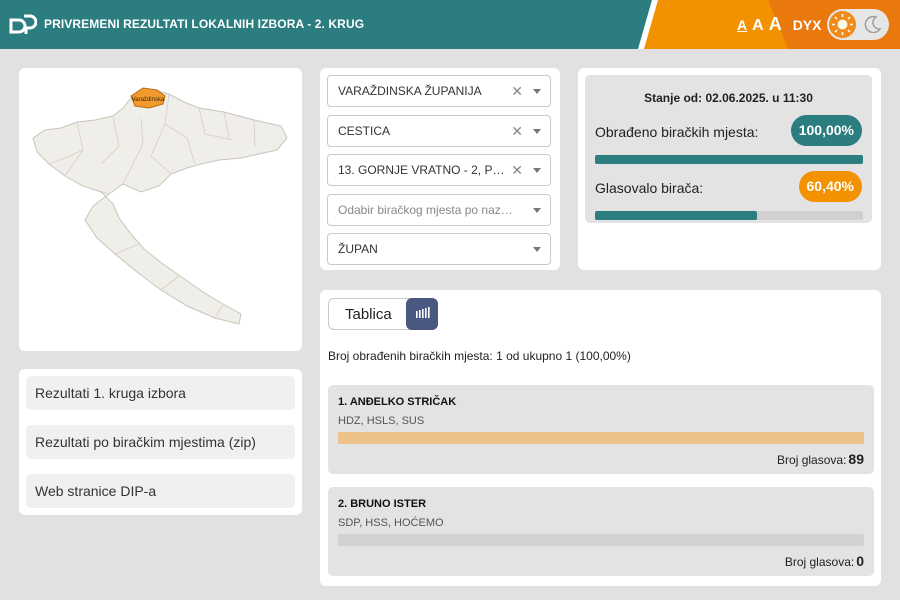 The width and height of the screenshot is (900, 600). I want to click on processed-label: Obrađeno biračkih mjesta:, so click(677, 132).